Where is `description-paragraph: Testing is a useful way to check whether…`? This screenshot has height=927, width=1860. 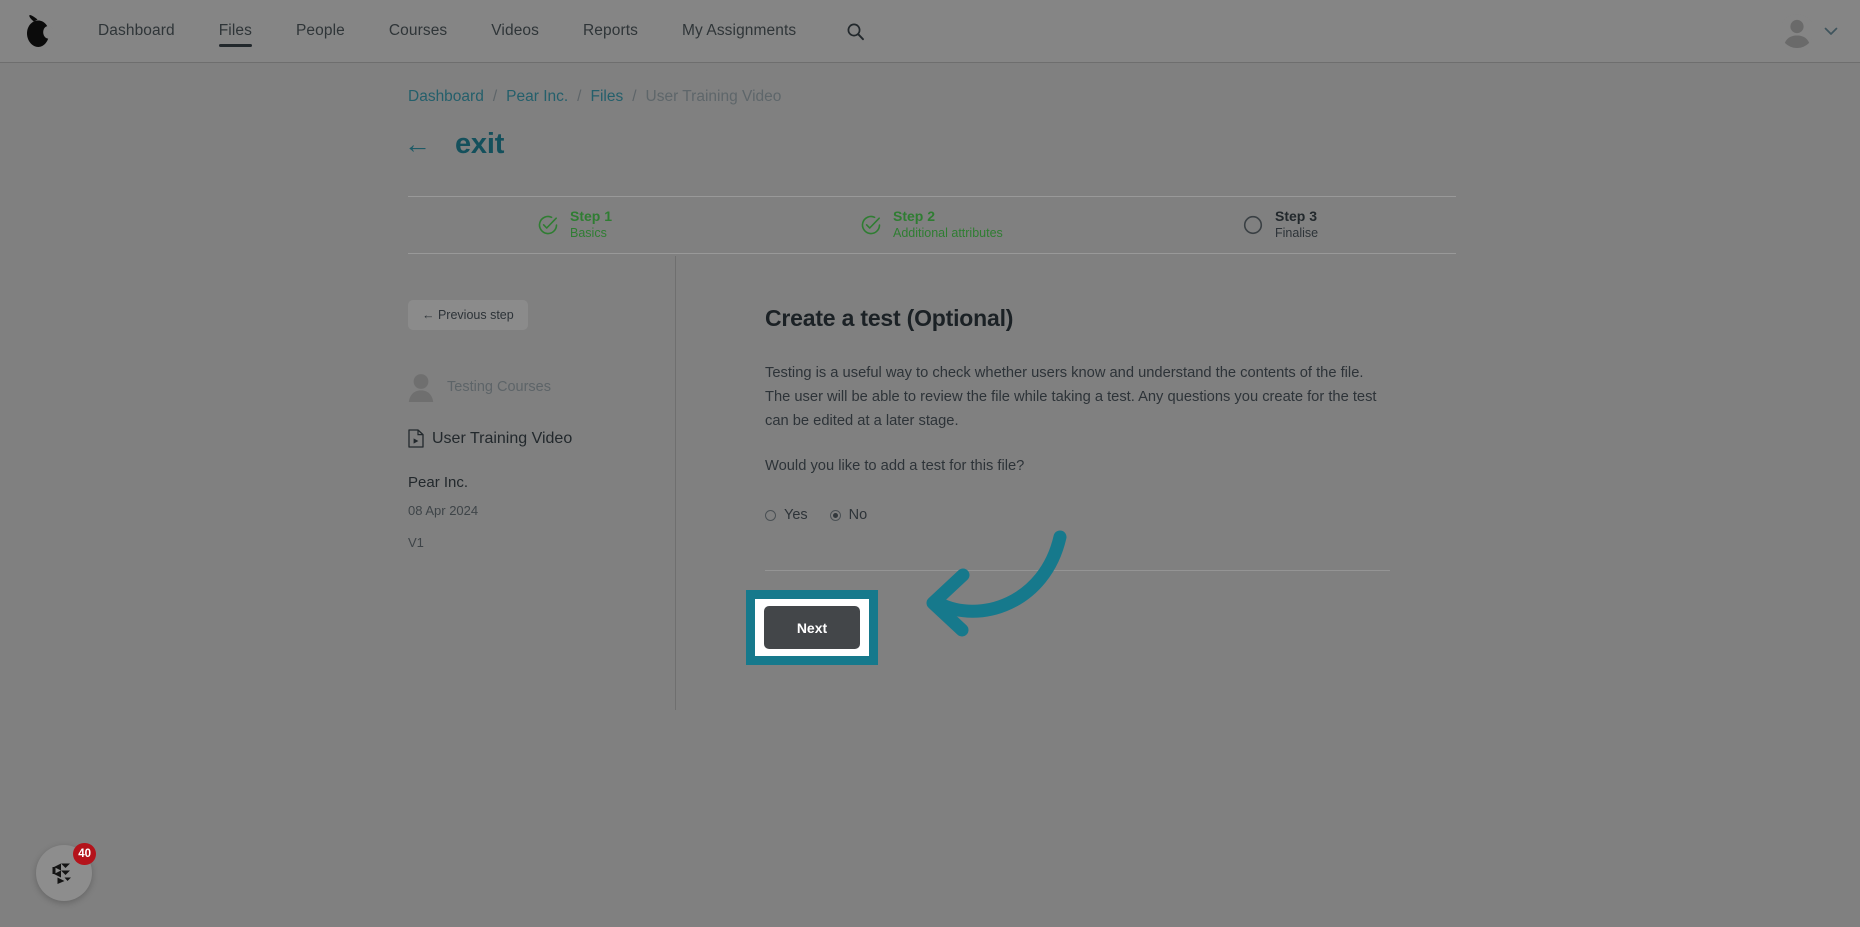
description-paragraph: Testing is a useful way to check whether… is located at coordinates (1071, 397).